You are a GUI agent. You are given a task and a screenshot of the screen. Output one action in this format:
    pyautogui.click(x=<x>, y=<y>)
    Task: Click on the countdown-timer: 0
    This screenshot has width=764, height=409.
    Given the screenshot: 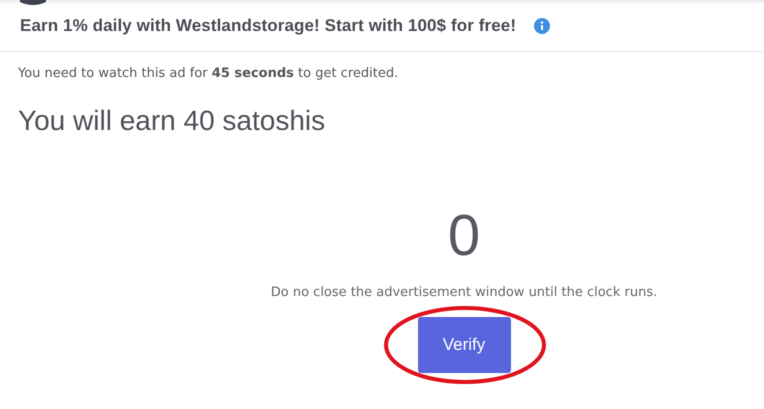 What is the action you would take?
    pyautogui.click(x=464, y=236)
    